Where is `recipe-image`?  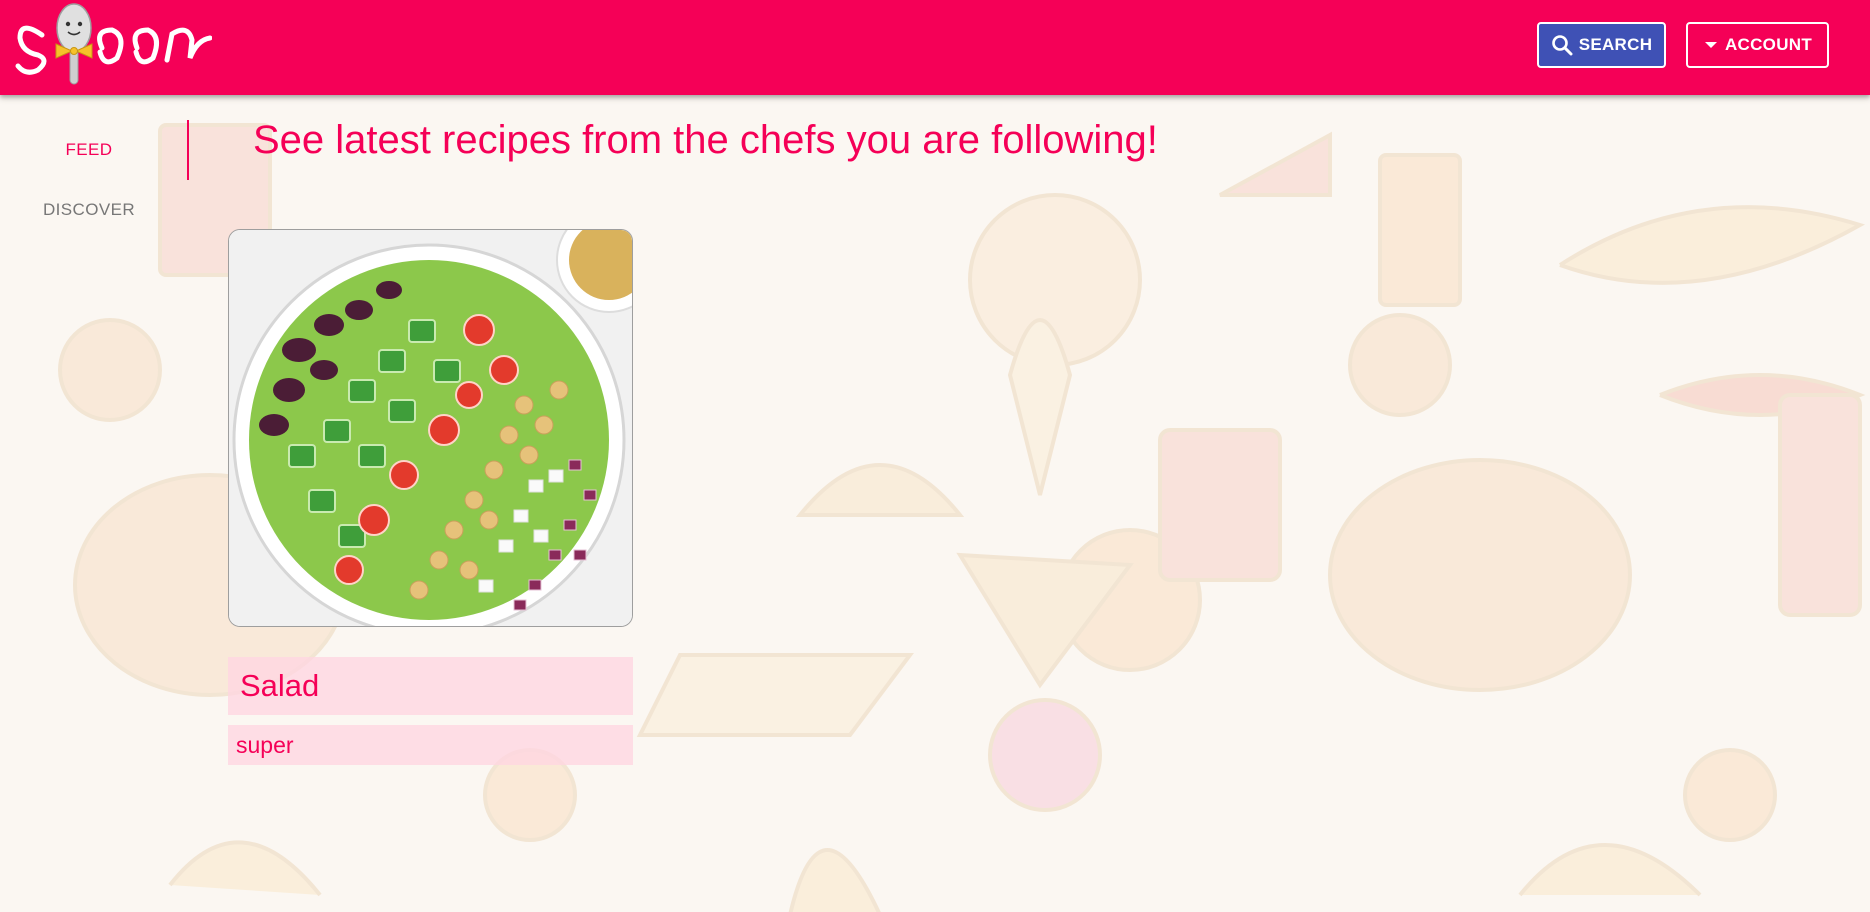 recipe-image is located at coordinates (430, 428).